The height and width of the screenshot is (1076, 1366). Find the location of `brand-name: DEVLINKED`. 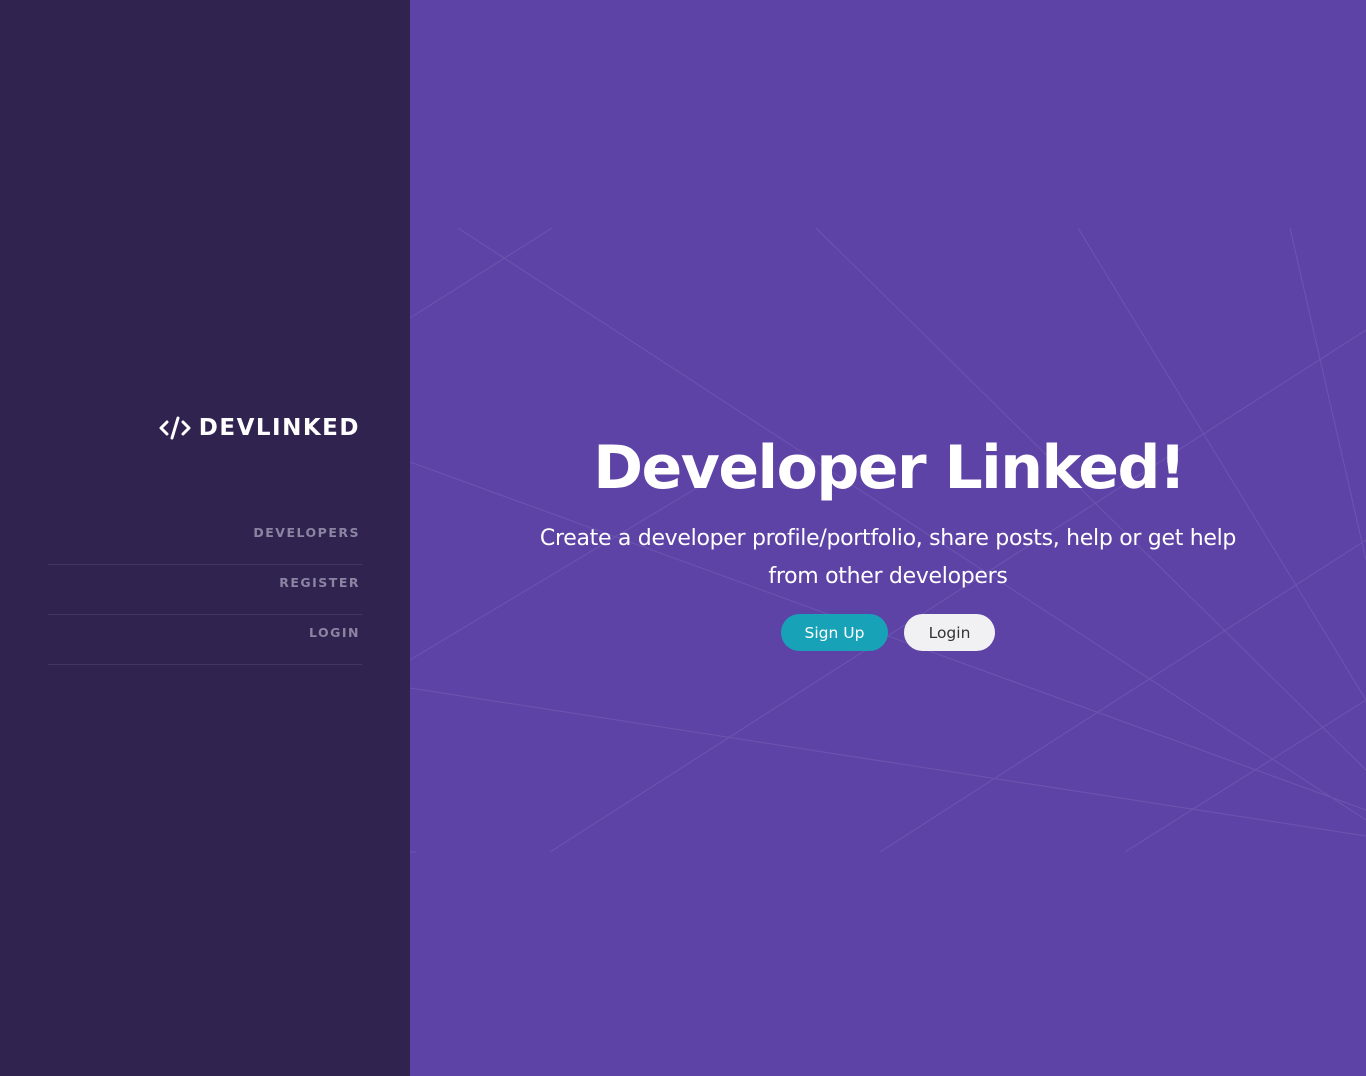

brand-name: DEVLINKED is located at coordinates (279, 428).